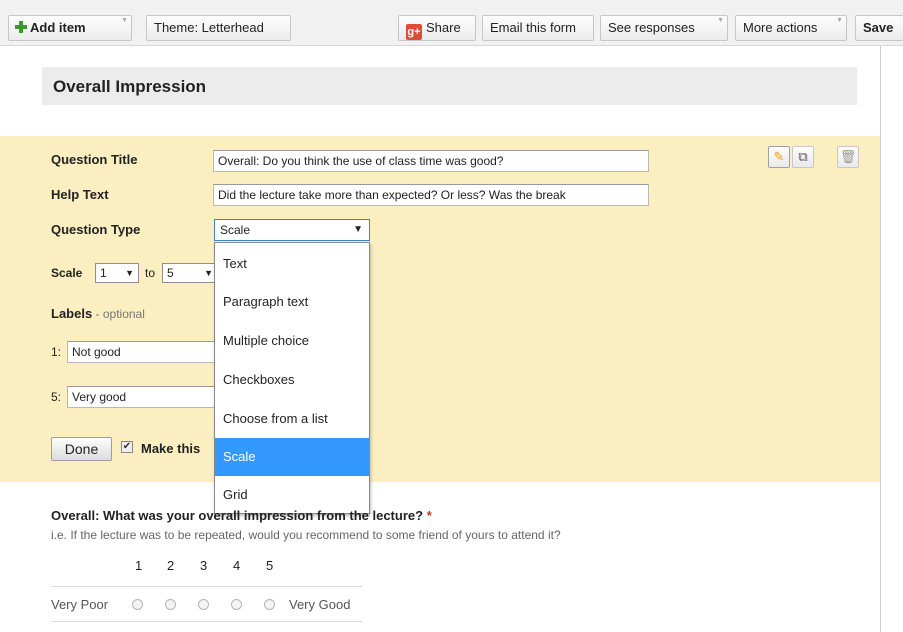  I want to click on scale-high-label: Very Good, so click(320, 604).